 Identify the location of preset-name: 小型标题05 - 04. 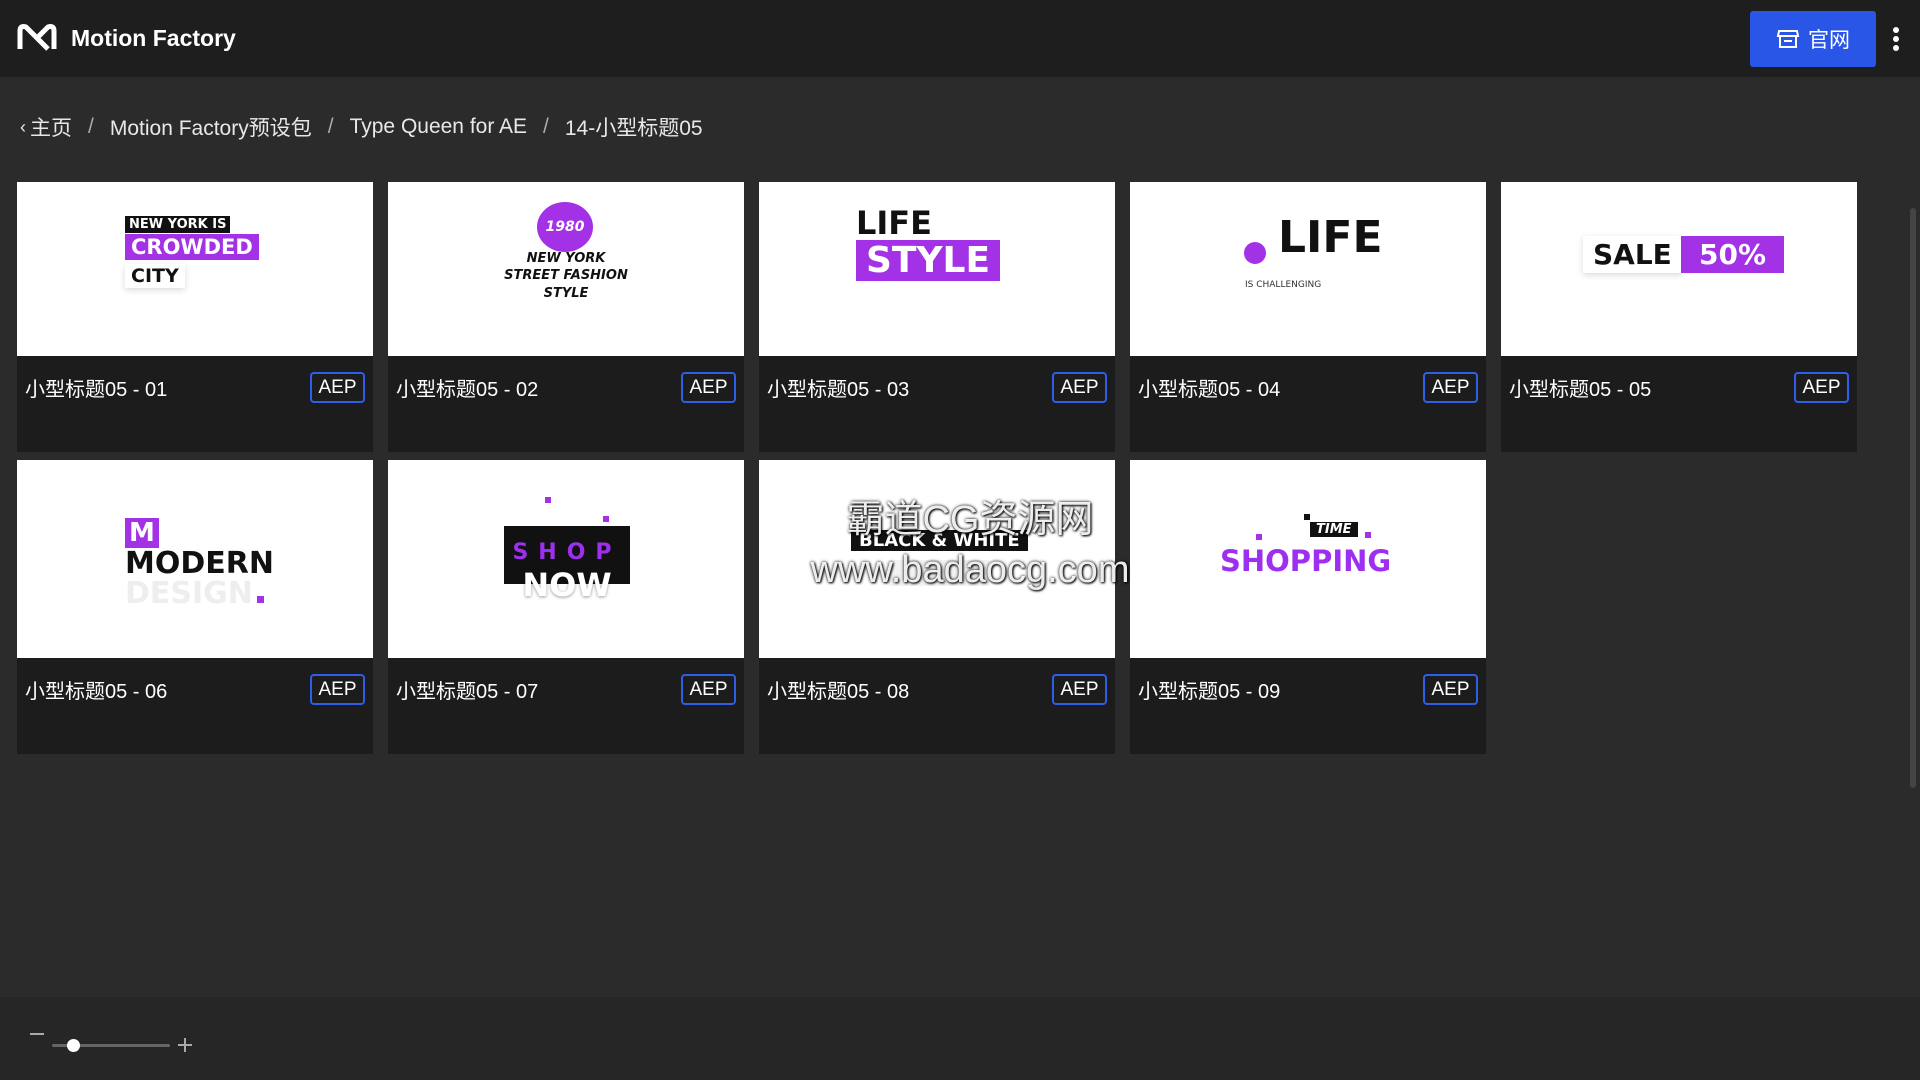
(1209, 390).